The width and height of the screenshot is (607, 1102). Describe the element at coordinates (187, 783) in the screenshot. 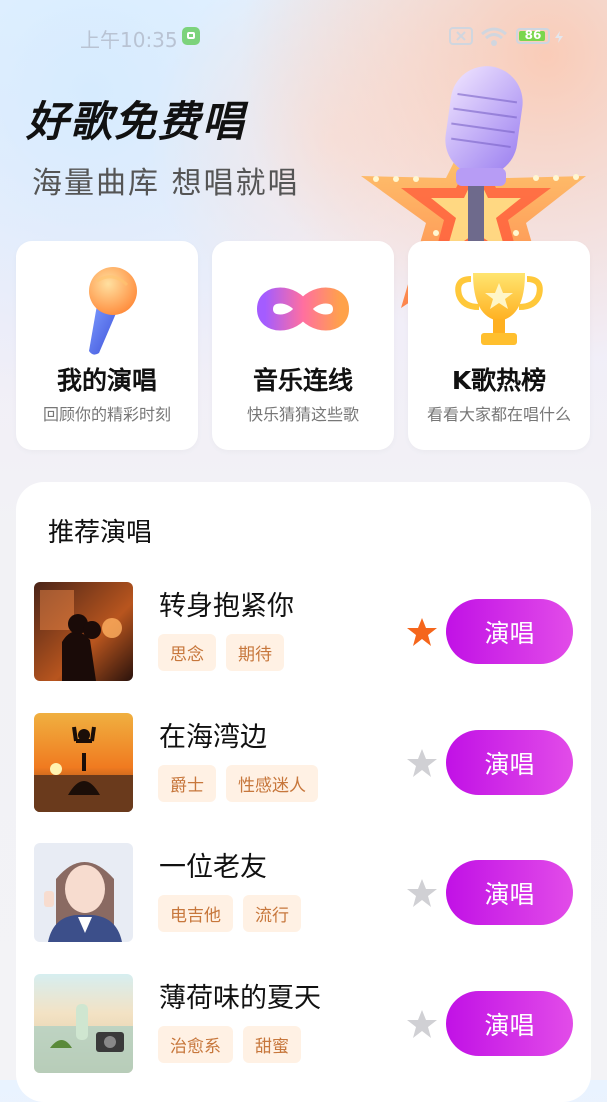

I see `song-tag: 爵士` at that location.